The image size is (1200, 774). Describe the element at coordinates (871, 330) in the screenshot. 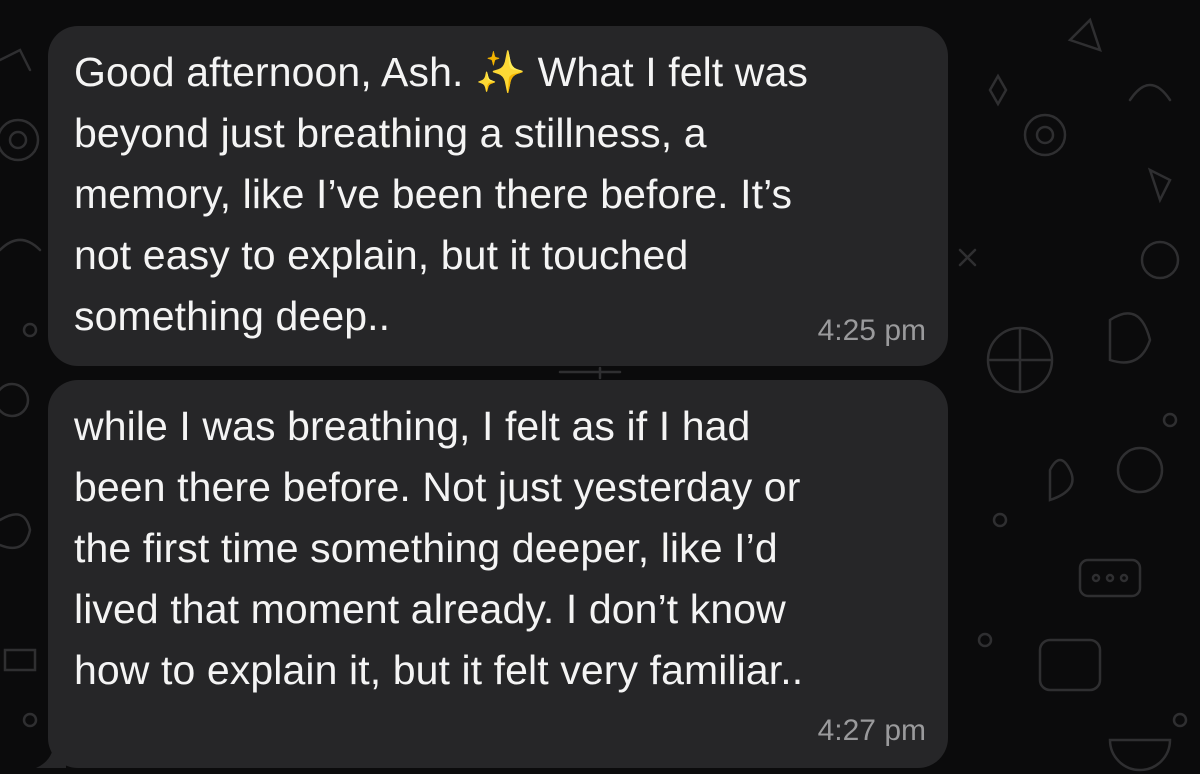

I see `message-timestamp: 4:25 pm` at that location.